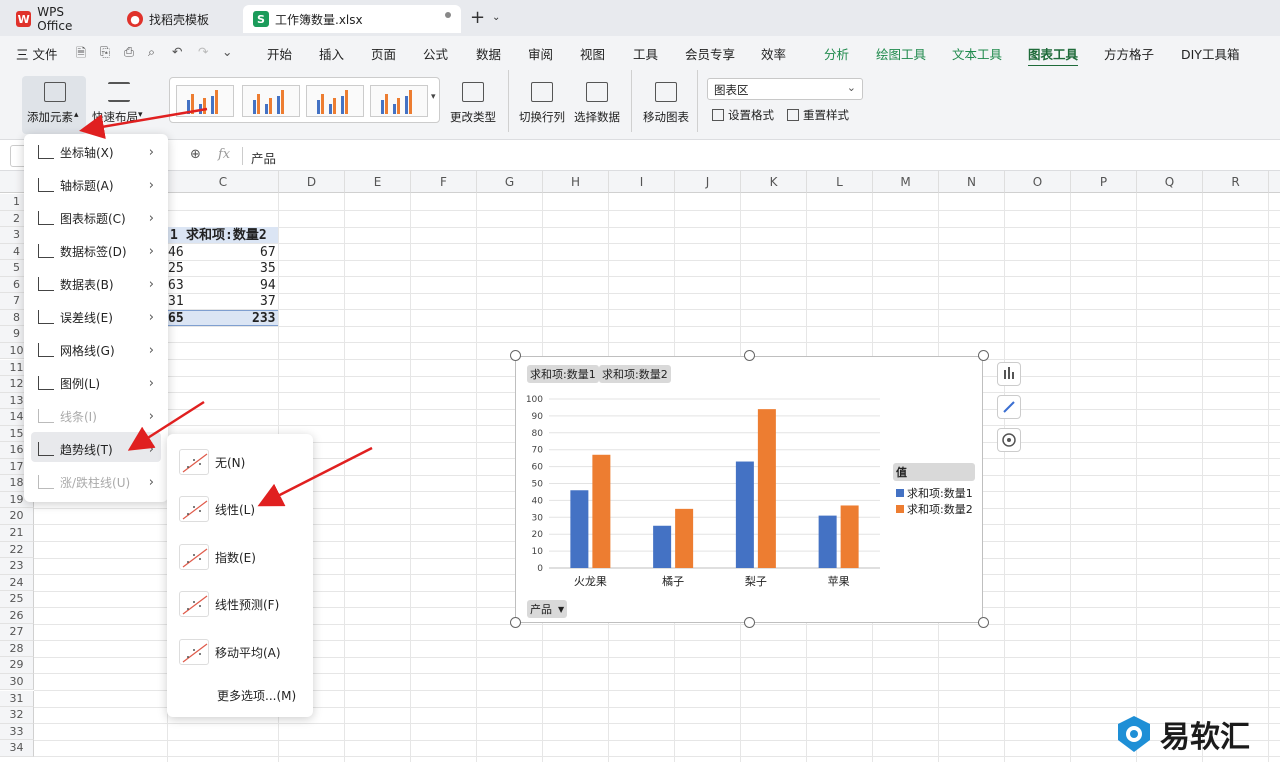  I want to click on legend-title: 值, so click(934, 472).